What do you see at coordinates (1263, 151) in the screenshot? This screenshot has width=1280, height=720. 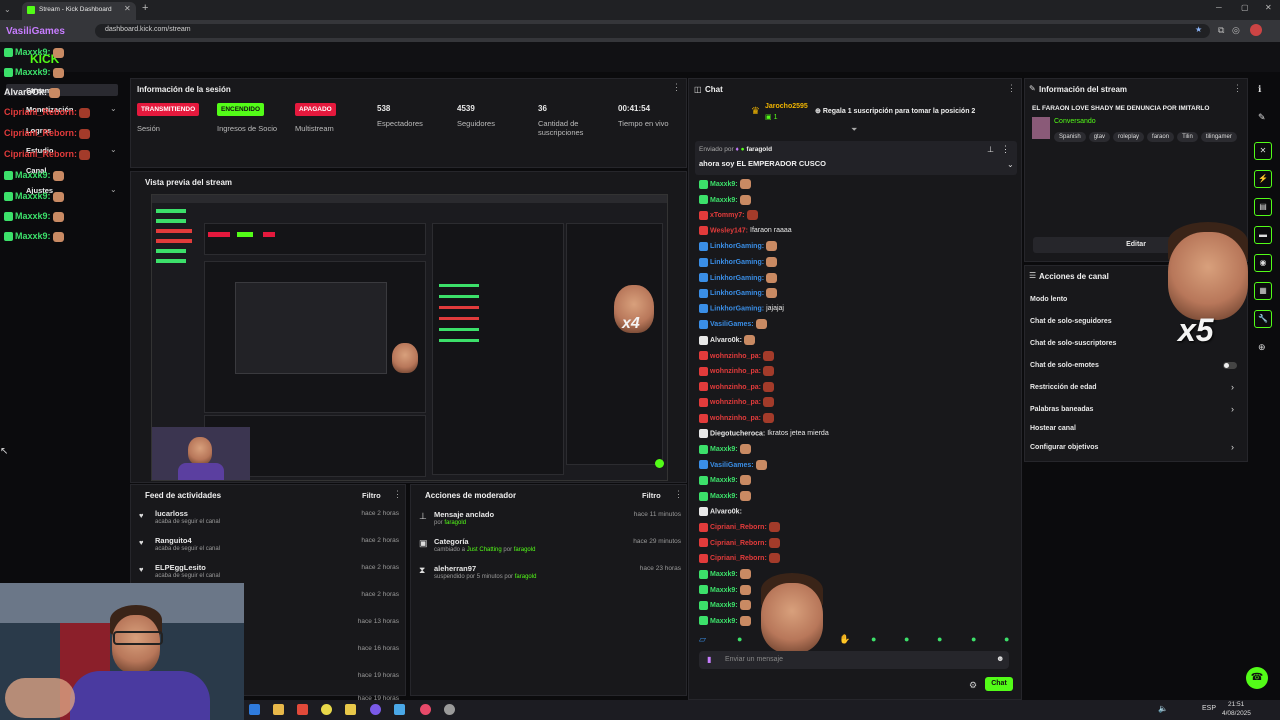 I see `close-icon: ✕` at bounding box center [1263, 151].